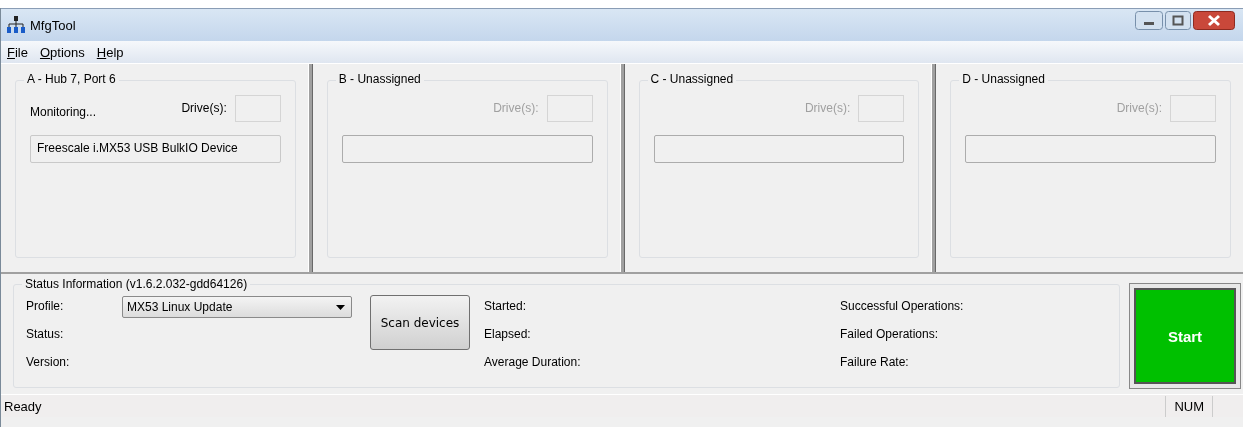  What do you see at coordinates (45, 306) in the screenshot?
I see `field-label: Profile:` at bounding box center [45, 306].